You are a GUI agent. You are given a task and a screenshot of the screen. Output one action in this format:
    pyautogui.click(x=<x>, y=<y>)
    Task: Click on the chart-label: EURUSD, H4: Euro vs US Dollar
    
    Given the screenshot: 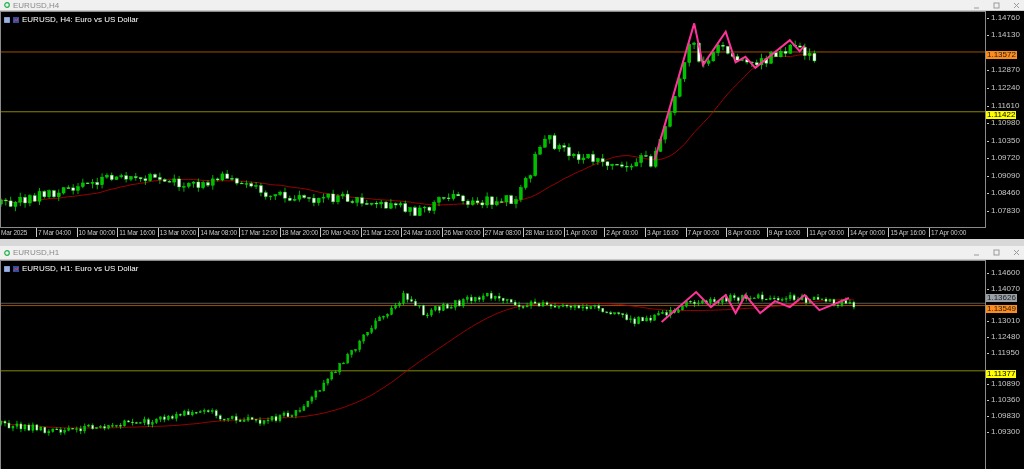 What is the action you would take?
    pyautogui.click(x=80, y=19)
    